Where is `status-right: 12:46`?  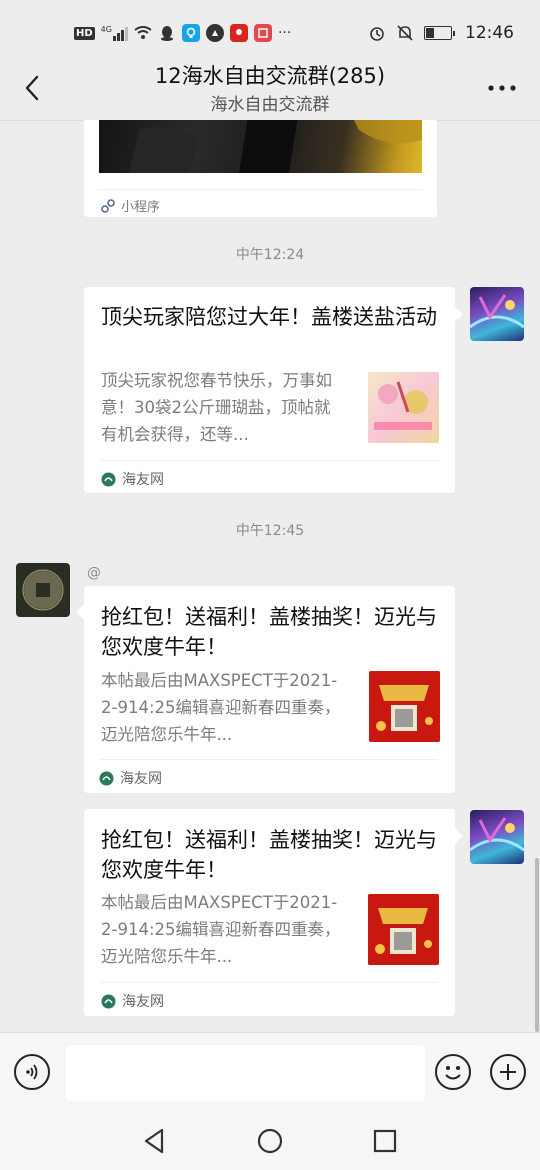 status-right: 12:46 is located at coordinates (441, 33).